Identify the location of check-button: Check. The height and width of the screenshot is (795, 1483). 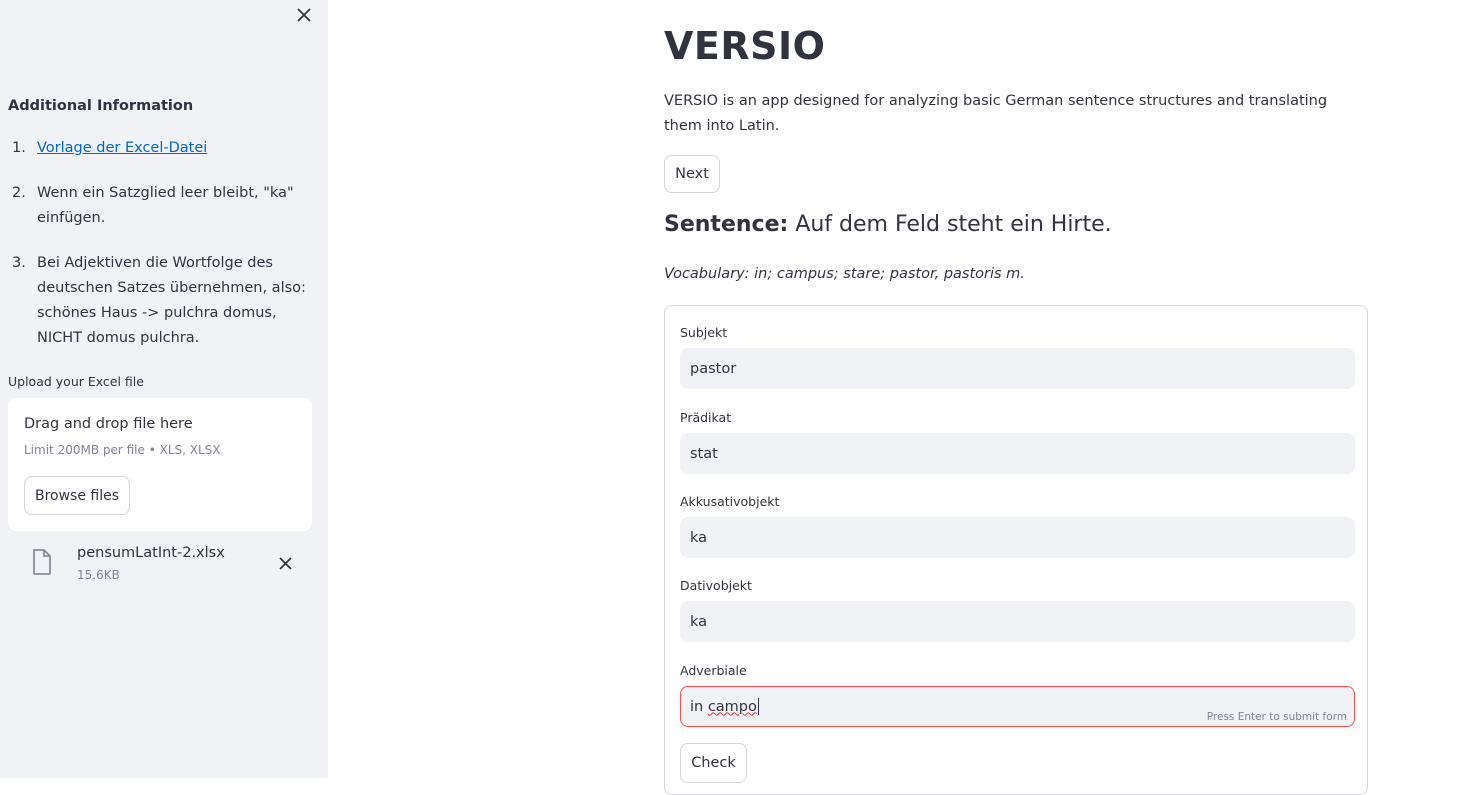
(713, 763).